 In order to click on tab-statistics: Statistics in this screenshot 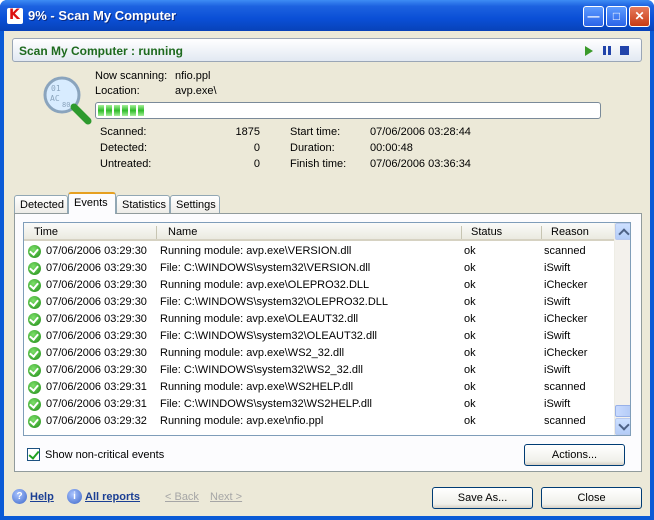, I will do `click(143, 204)`.